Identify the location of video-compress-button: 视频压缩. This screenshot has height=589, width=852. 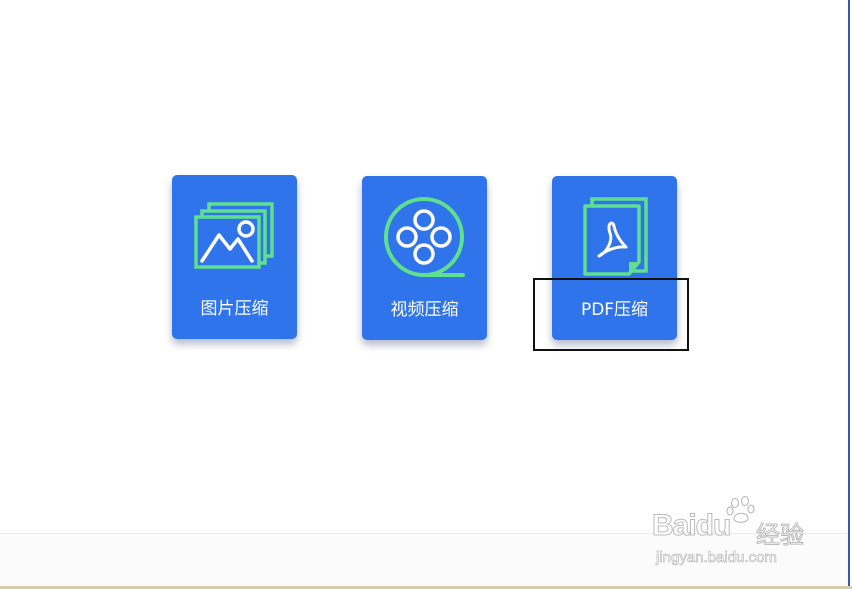
(424, 258).